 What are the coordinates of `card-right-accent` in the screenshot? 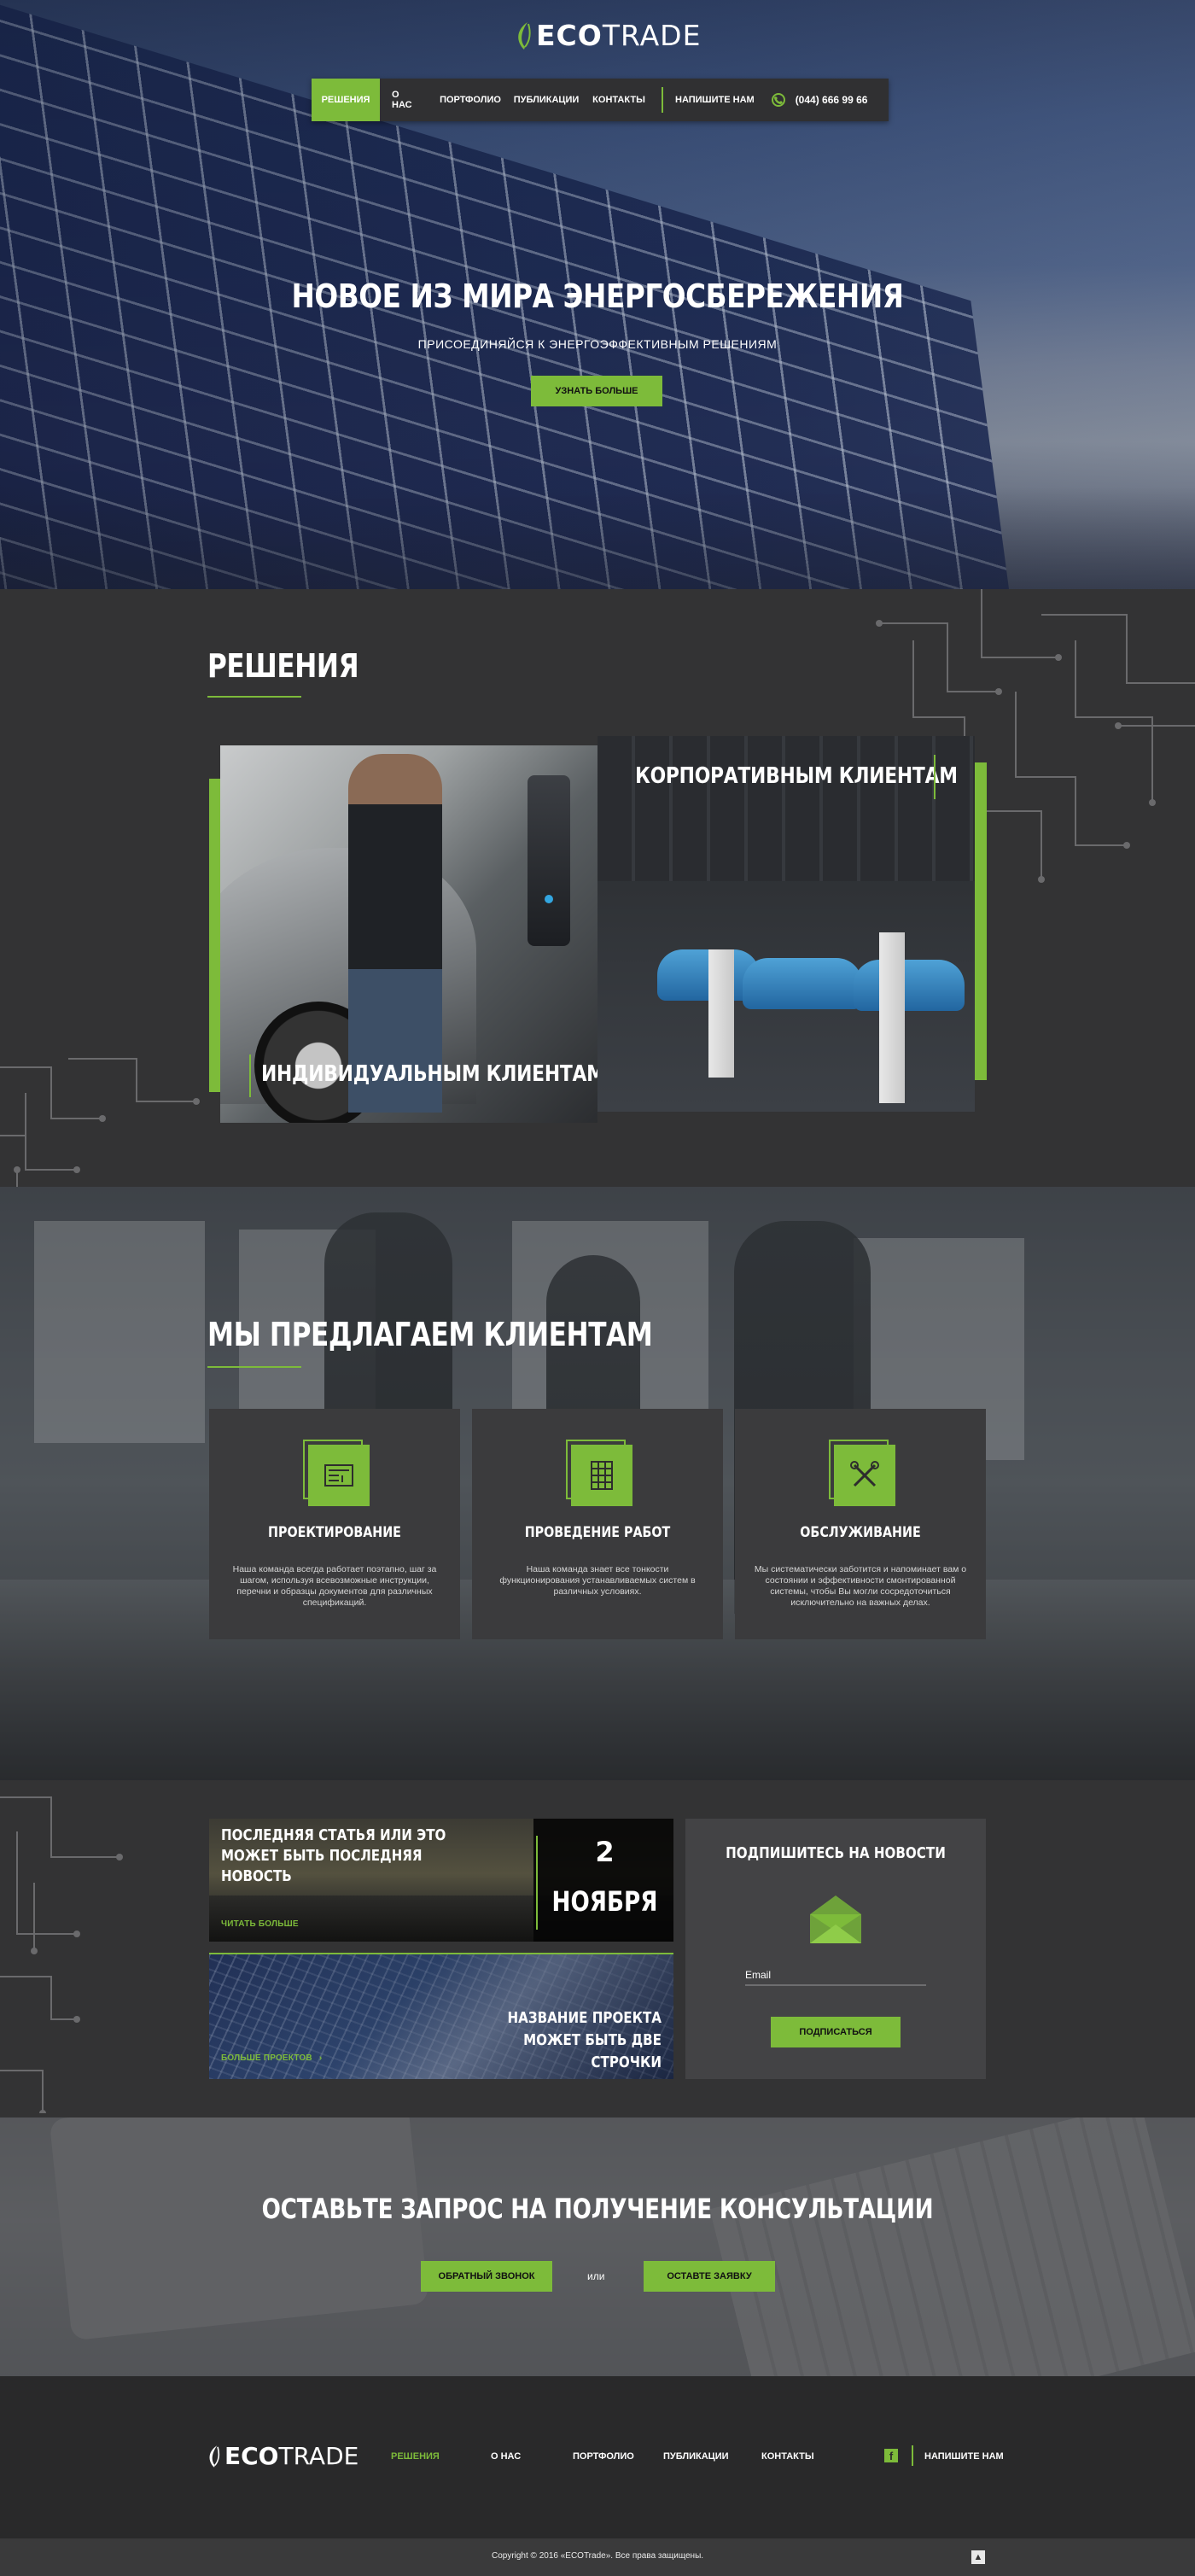 It's located at (981, 921).